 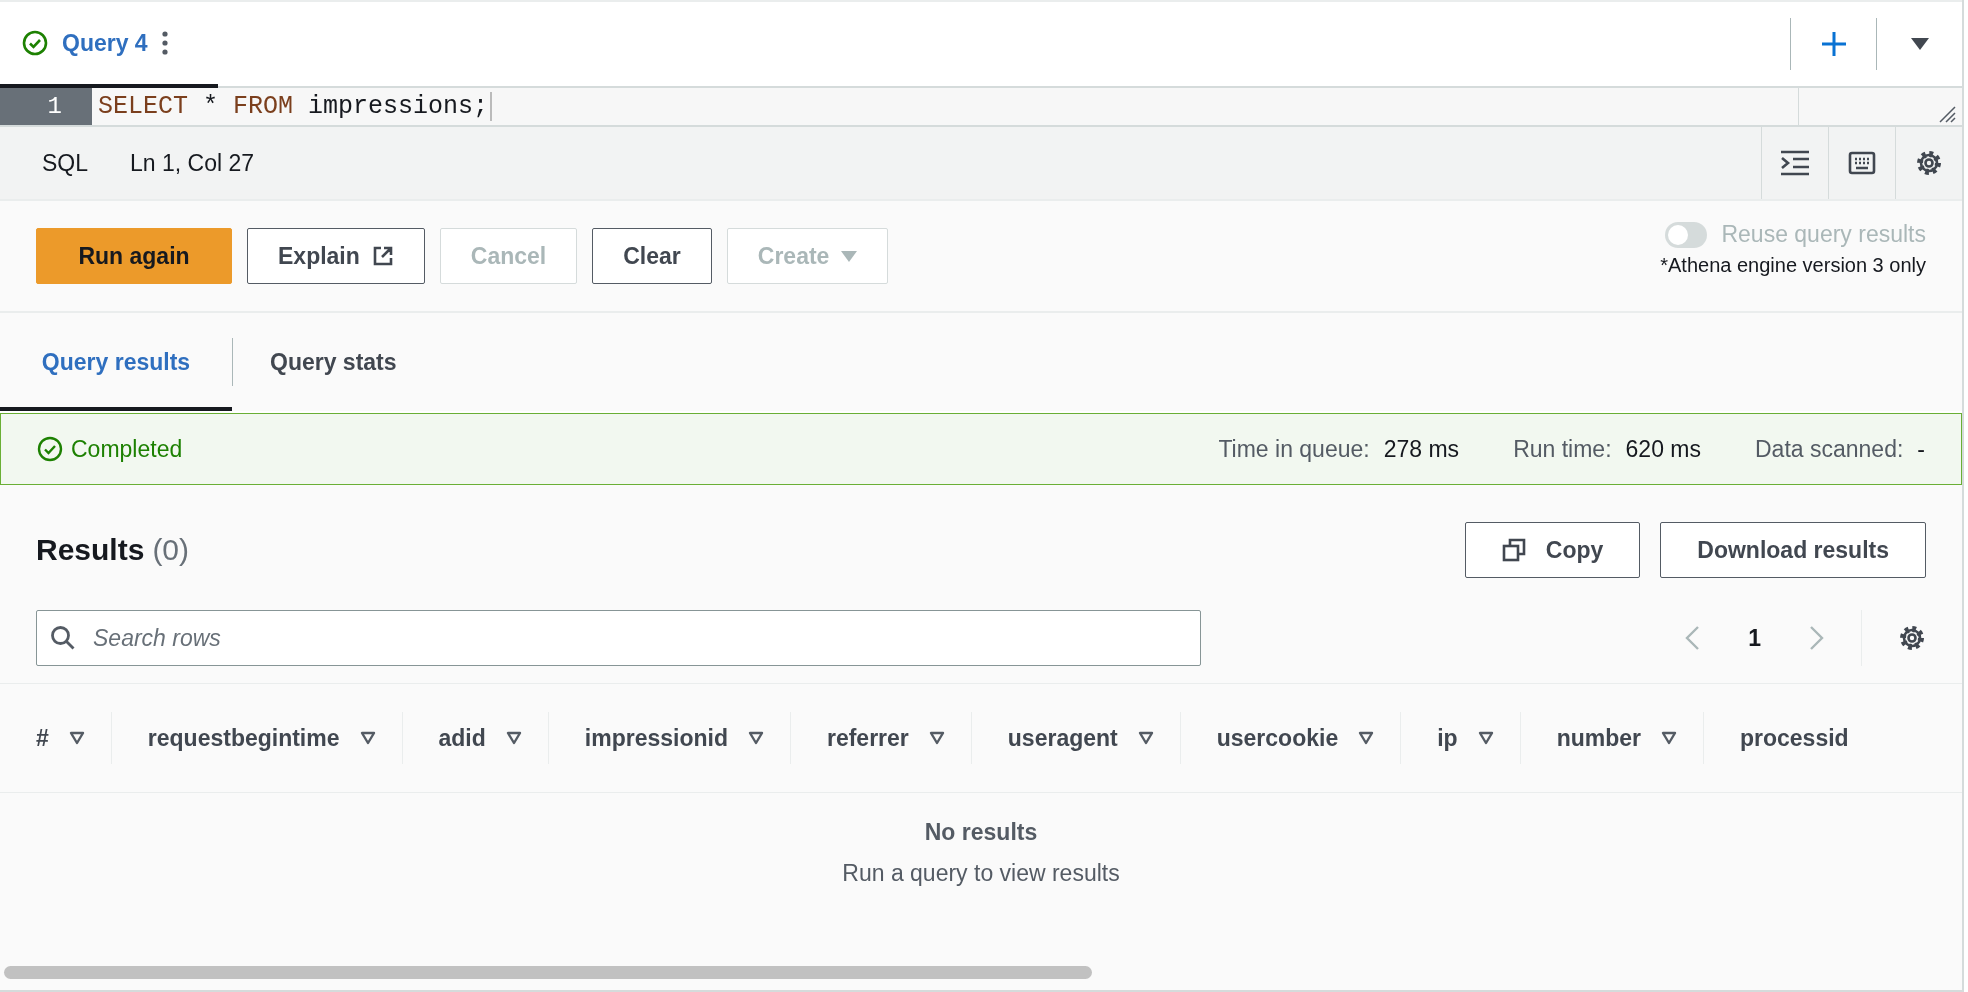 What do you see at coordinates (65, 163) in the screenshot?
I see `language-label: SQL` at bounding box center [65, 163].